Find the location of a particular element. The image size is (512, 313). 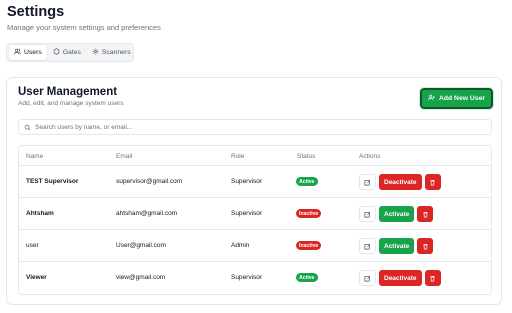

tab-scanners-label: Scanners is located at coordinates (116, 52).